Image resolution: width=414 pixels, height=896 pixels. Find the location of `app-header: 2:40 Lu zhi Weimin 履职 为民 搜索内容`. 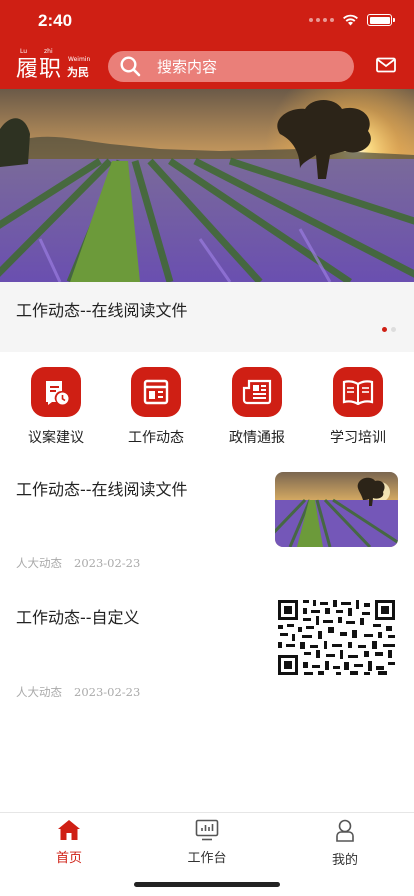

app-header: 2:40 Lu zhi Weimin 履职 为民 搜索内容 is located at coordinates (207, 44).